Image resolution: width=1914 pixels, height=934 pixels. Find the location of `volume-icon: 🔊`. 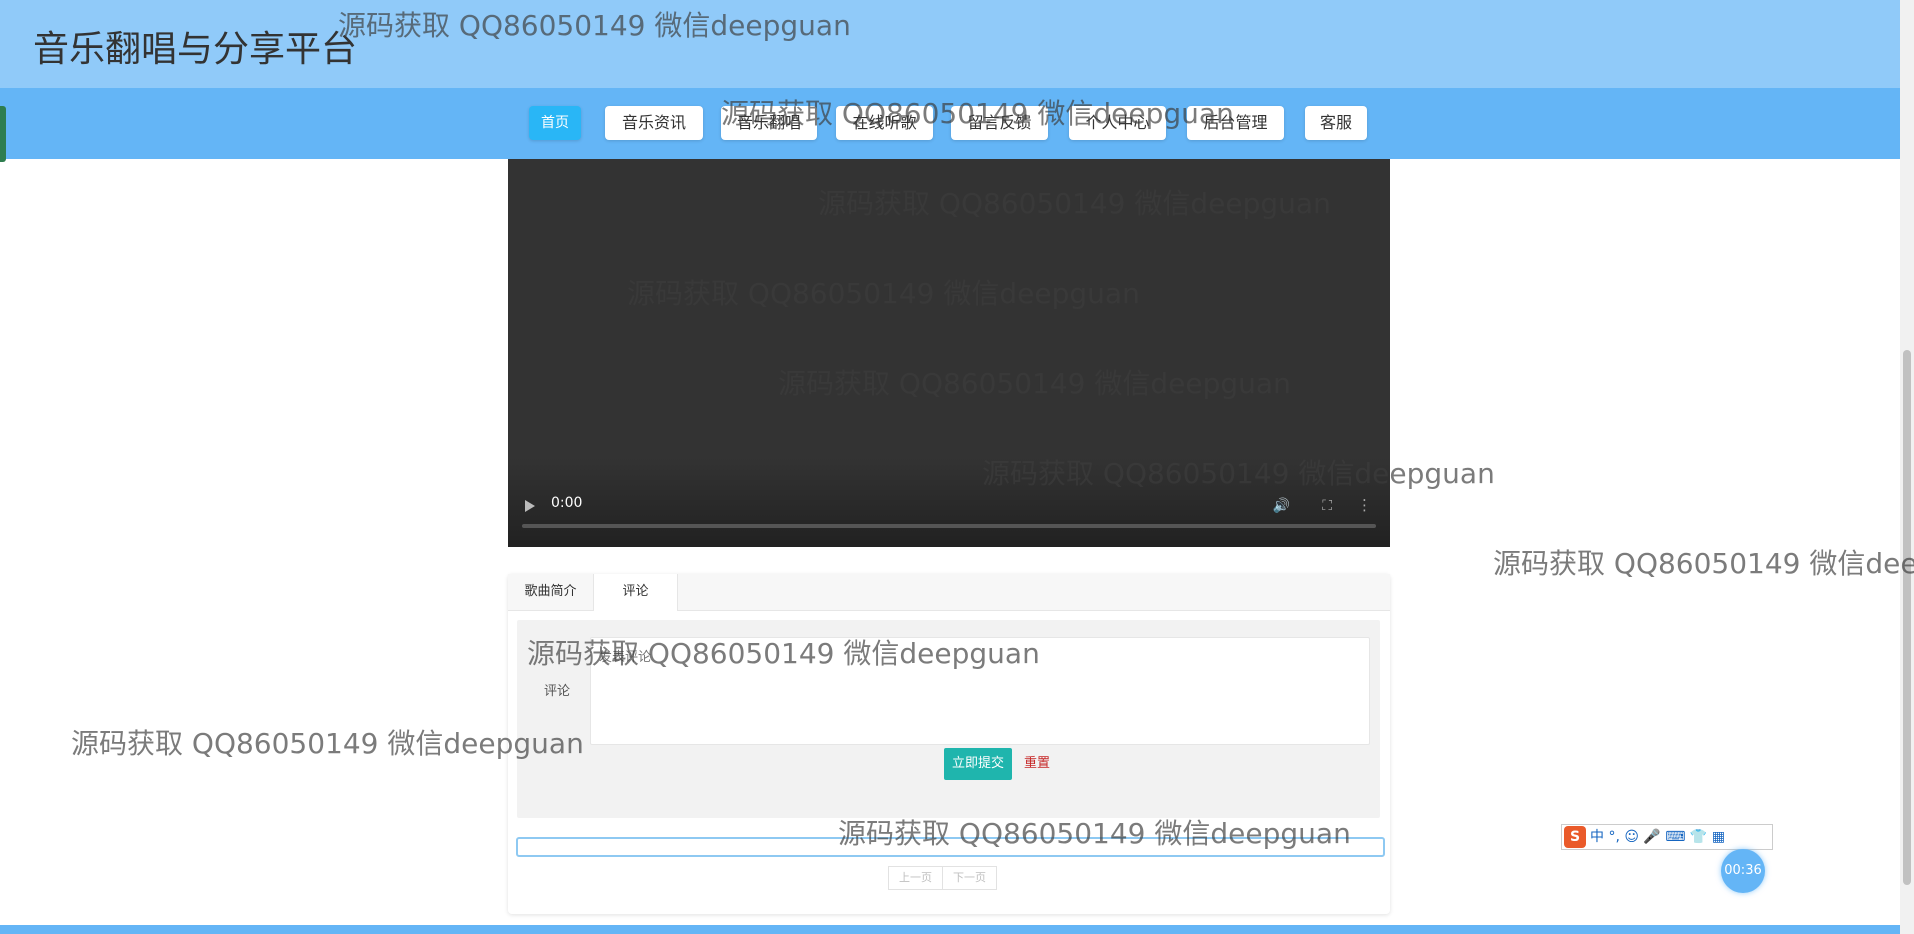

volume-icon: 🔊 is located at coordinates (1281, 506).